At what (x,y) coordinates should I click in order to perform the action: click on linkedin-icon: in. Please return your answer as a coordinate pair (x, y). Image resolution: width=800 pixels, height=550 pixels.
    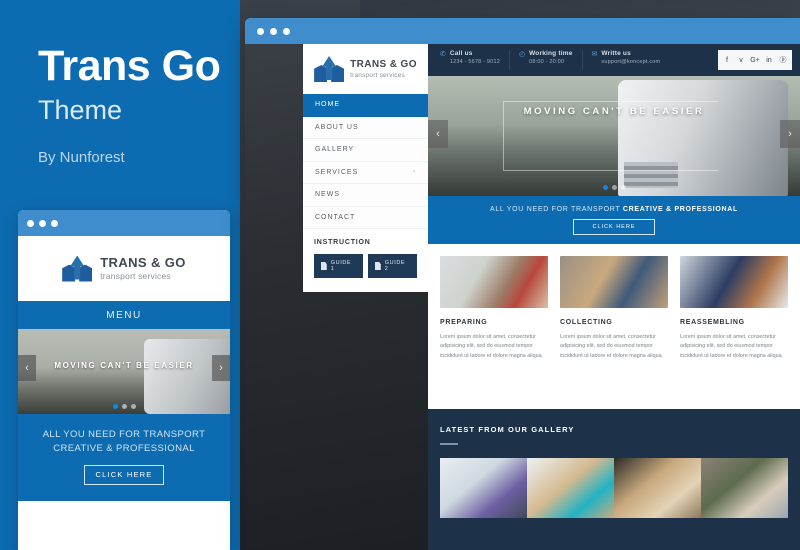
    Looking at the image, I should click on (769, 60).